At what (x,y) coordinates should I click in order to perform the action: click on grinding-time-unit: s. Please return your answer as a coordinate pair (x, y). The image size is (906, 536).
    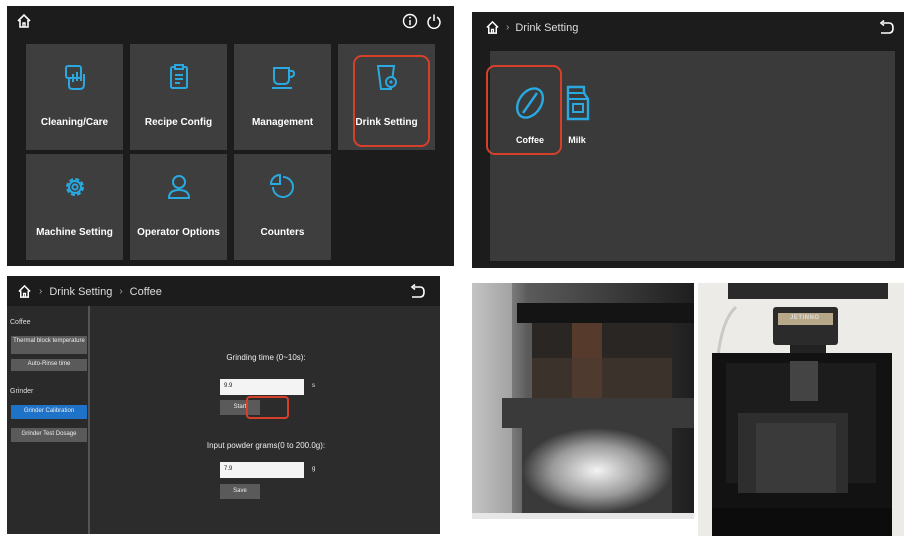
    Looking at the image, I should click on (313, 386).